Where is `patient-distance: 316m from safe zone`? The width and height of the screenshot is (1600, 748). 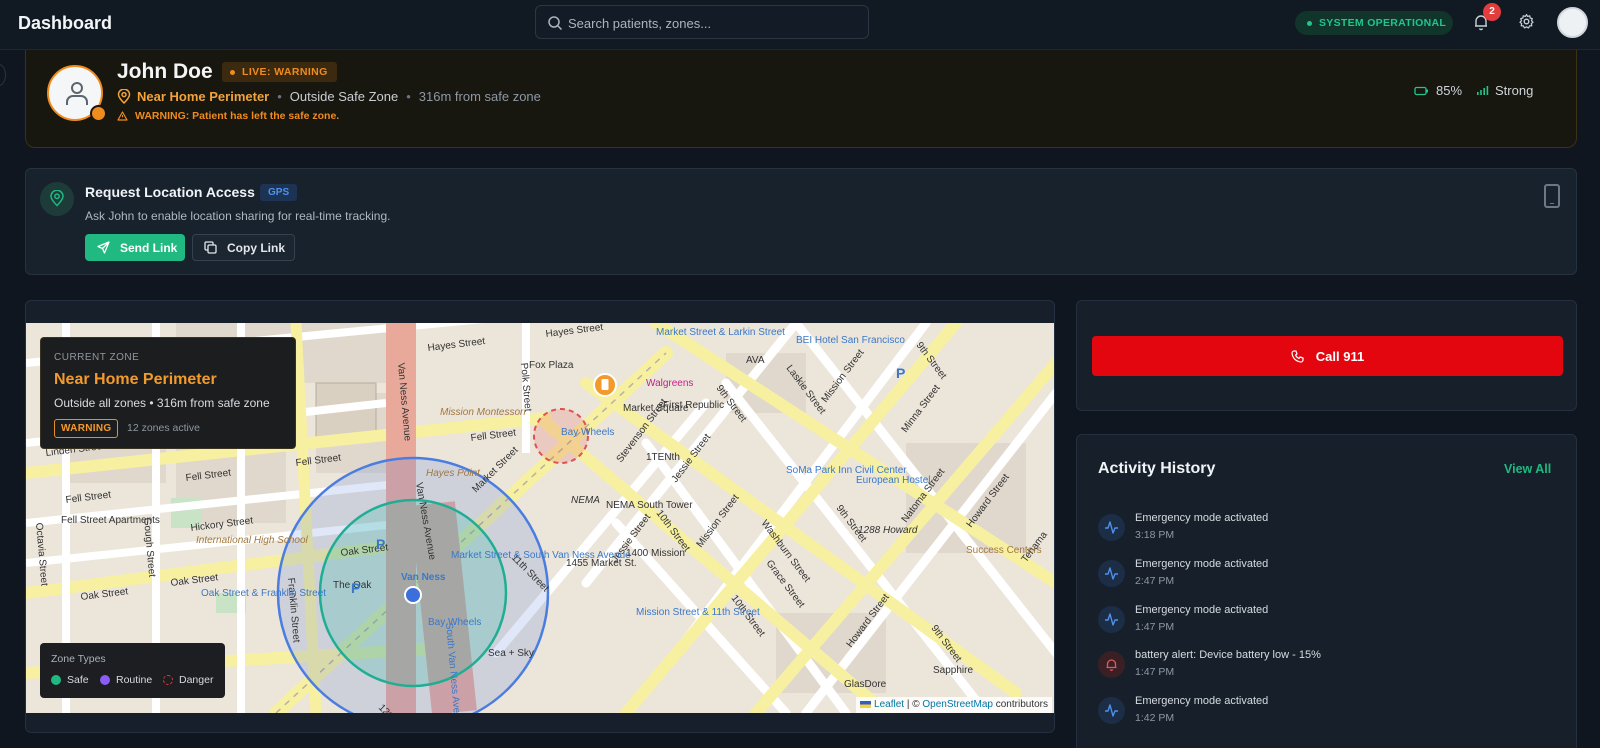
patient-distance: 316m from safe zone is located at coordinates (479, 96).